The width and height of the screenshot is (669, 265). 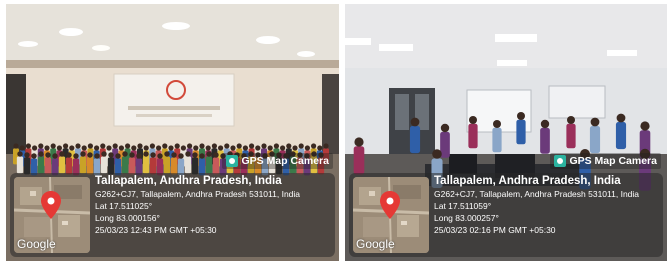 I want to click on datetime: 25/03/23 02:16 PM GMT +05:30, so click(x=495, y=230).